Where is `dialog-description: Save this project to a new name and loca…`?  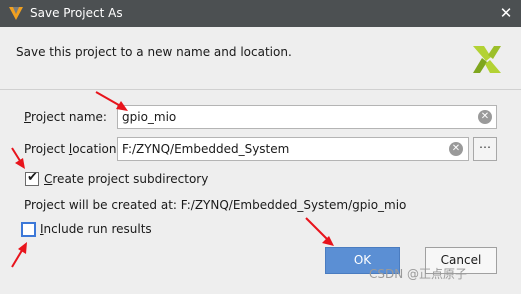 dialog-description: Save this project to a new name and loca… is located at coordinates (154, 52).